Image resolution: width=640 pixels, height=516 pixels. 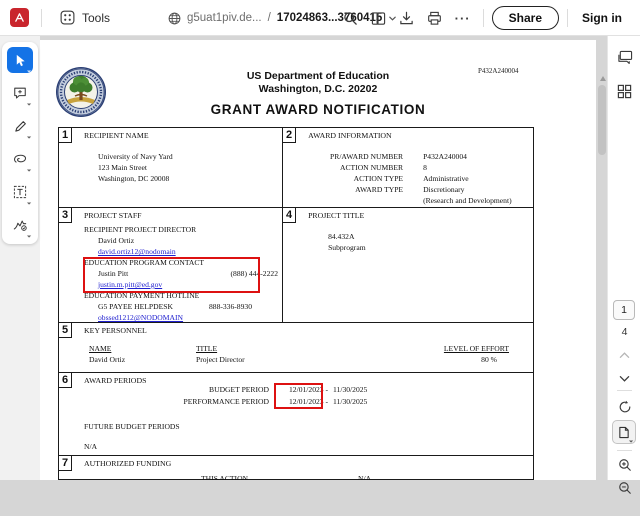 I want to click on section-number: 4, so click(x=290, y=215).